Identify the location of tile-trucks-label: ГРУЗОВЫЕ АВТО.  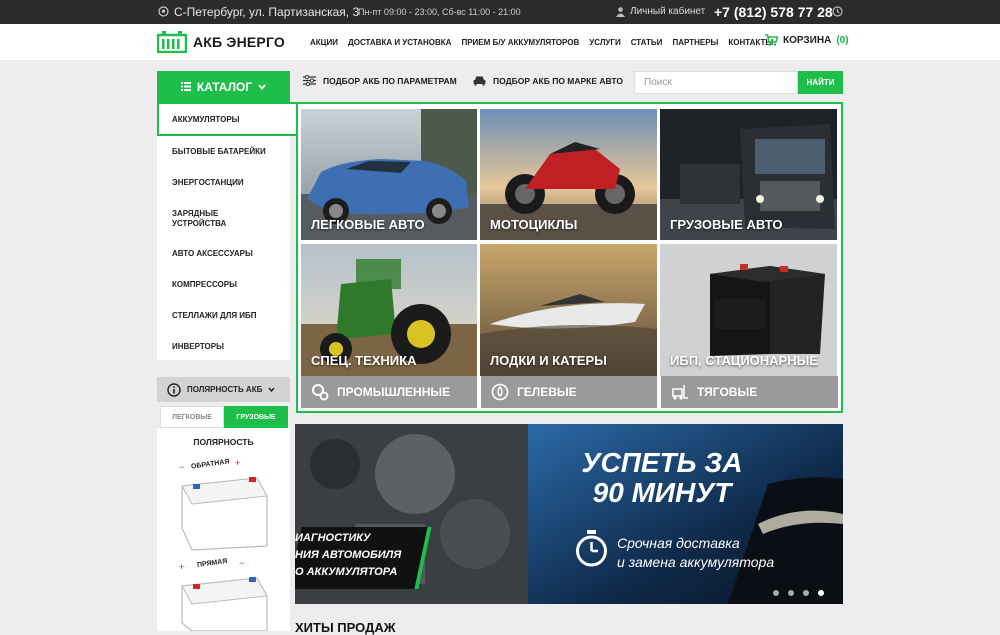
(726, 224).